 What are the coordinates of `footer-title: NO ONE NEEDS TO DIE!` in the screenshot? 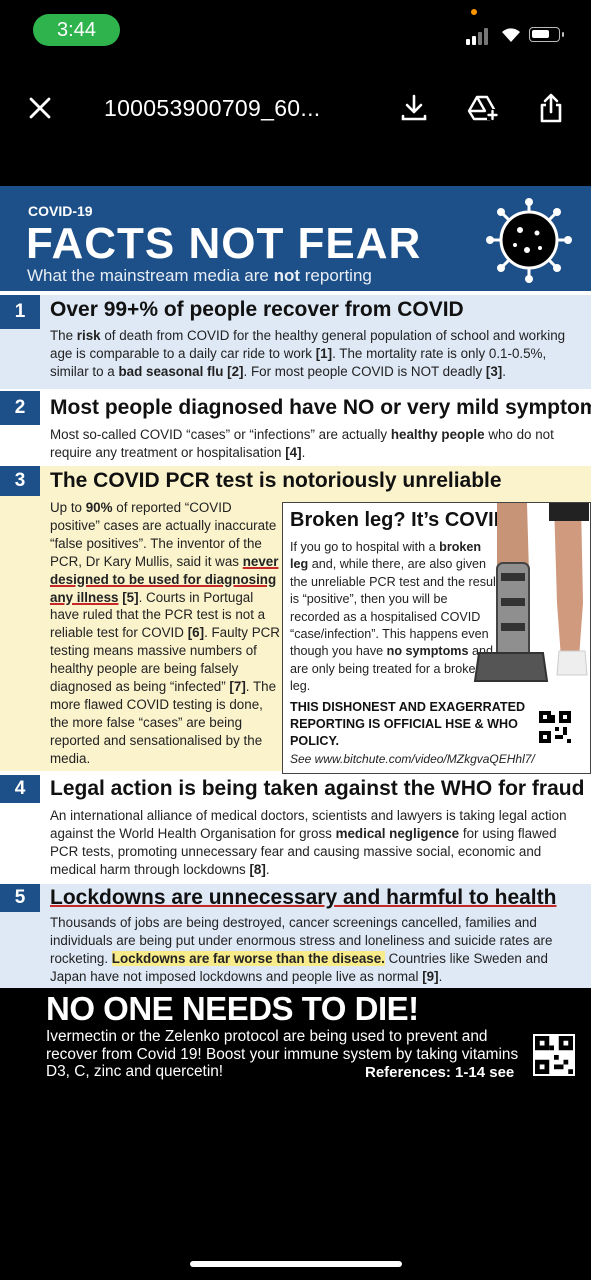 It's located at (232, 1008).